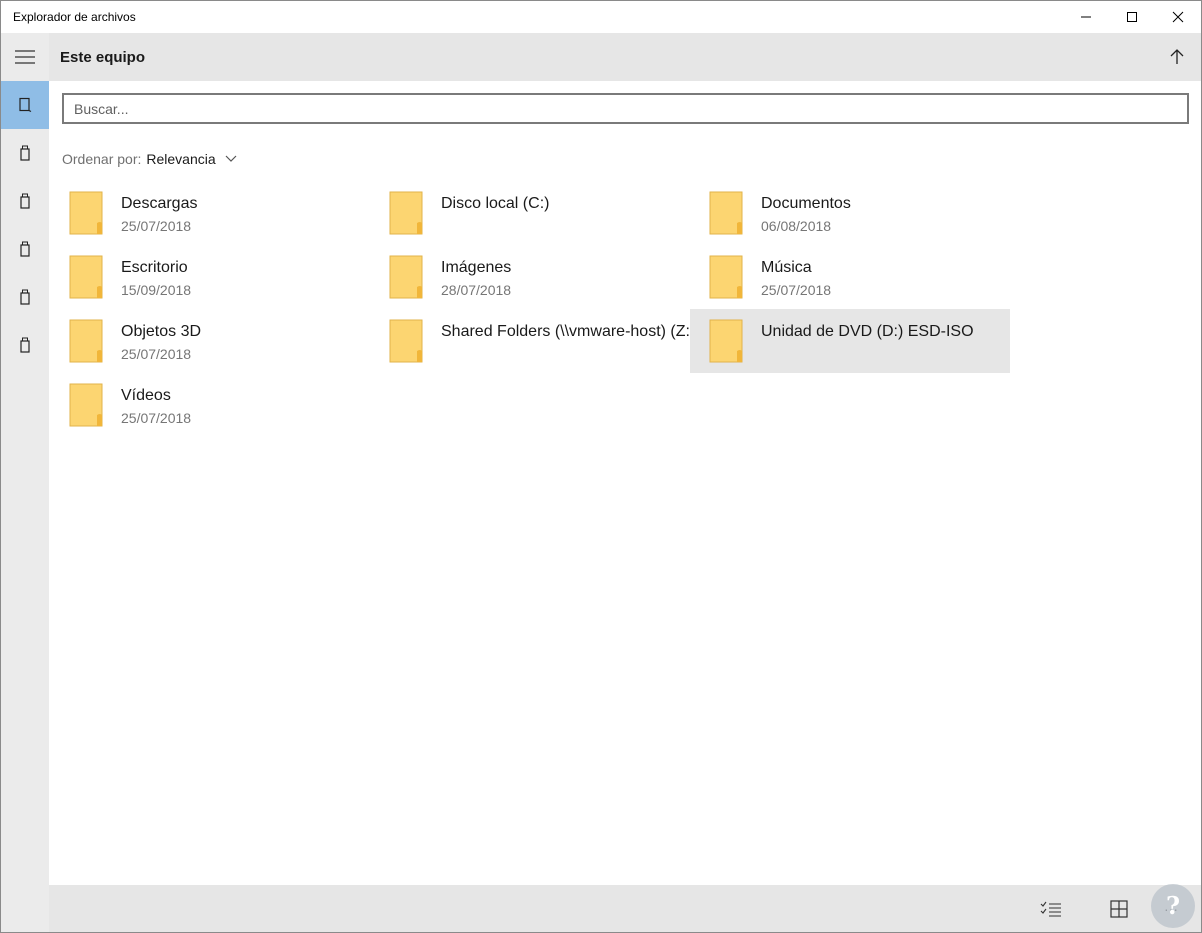  What do you see at coordinates (625, 108) in the screenshot?
I see `search-input` at bounding box center [625, 108].